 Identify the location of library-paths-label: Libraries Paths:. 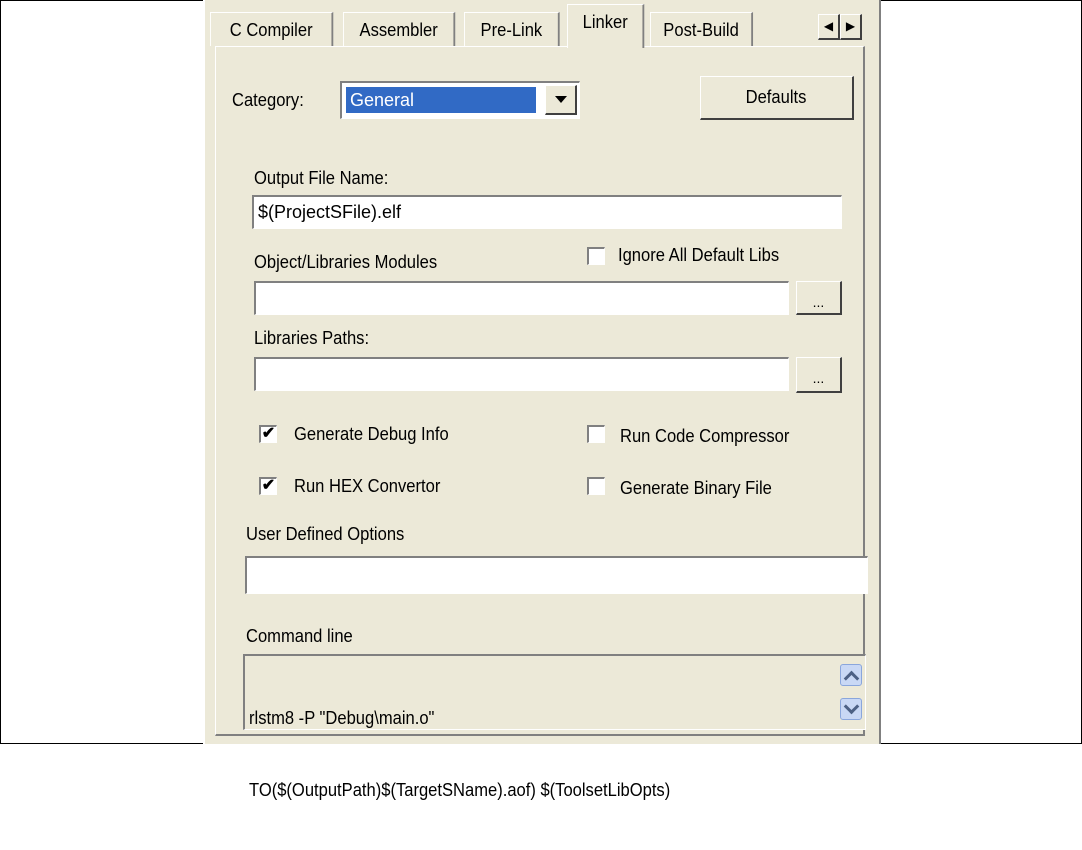
(312, 338).